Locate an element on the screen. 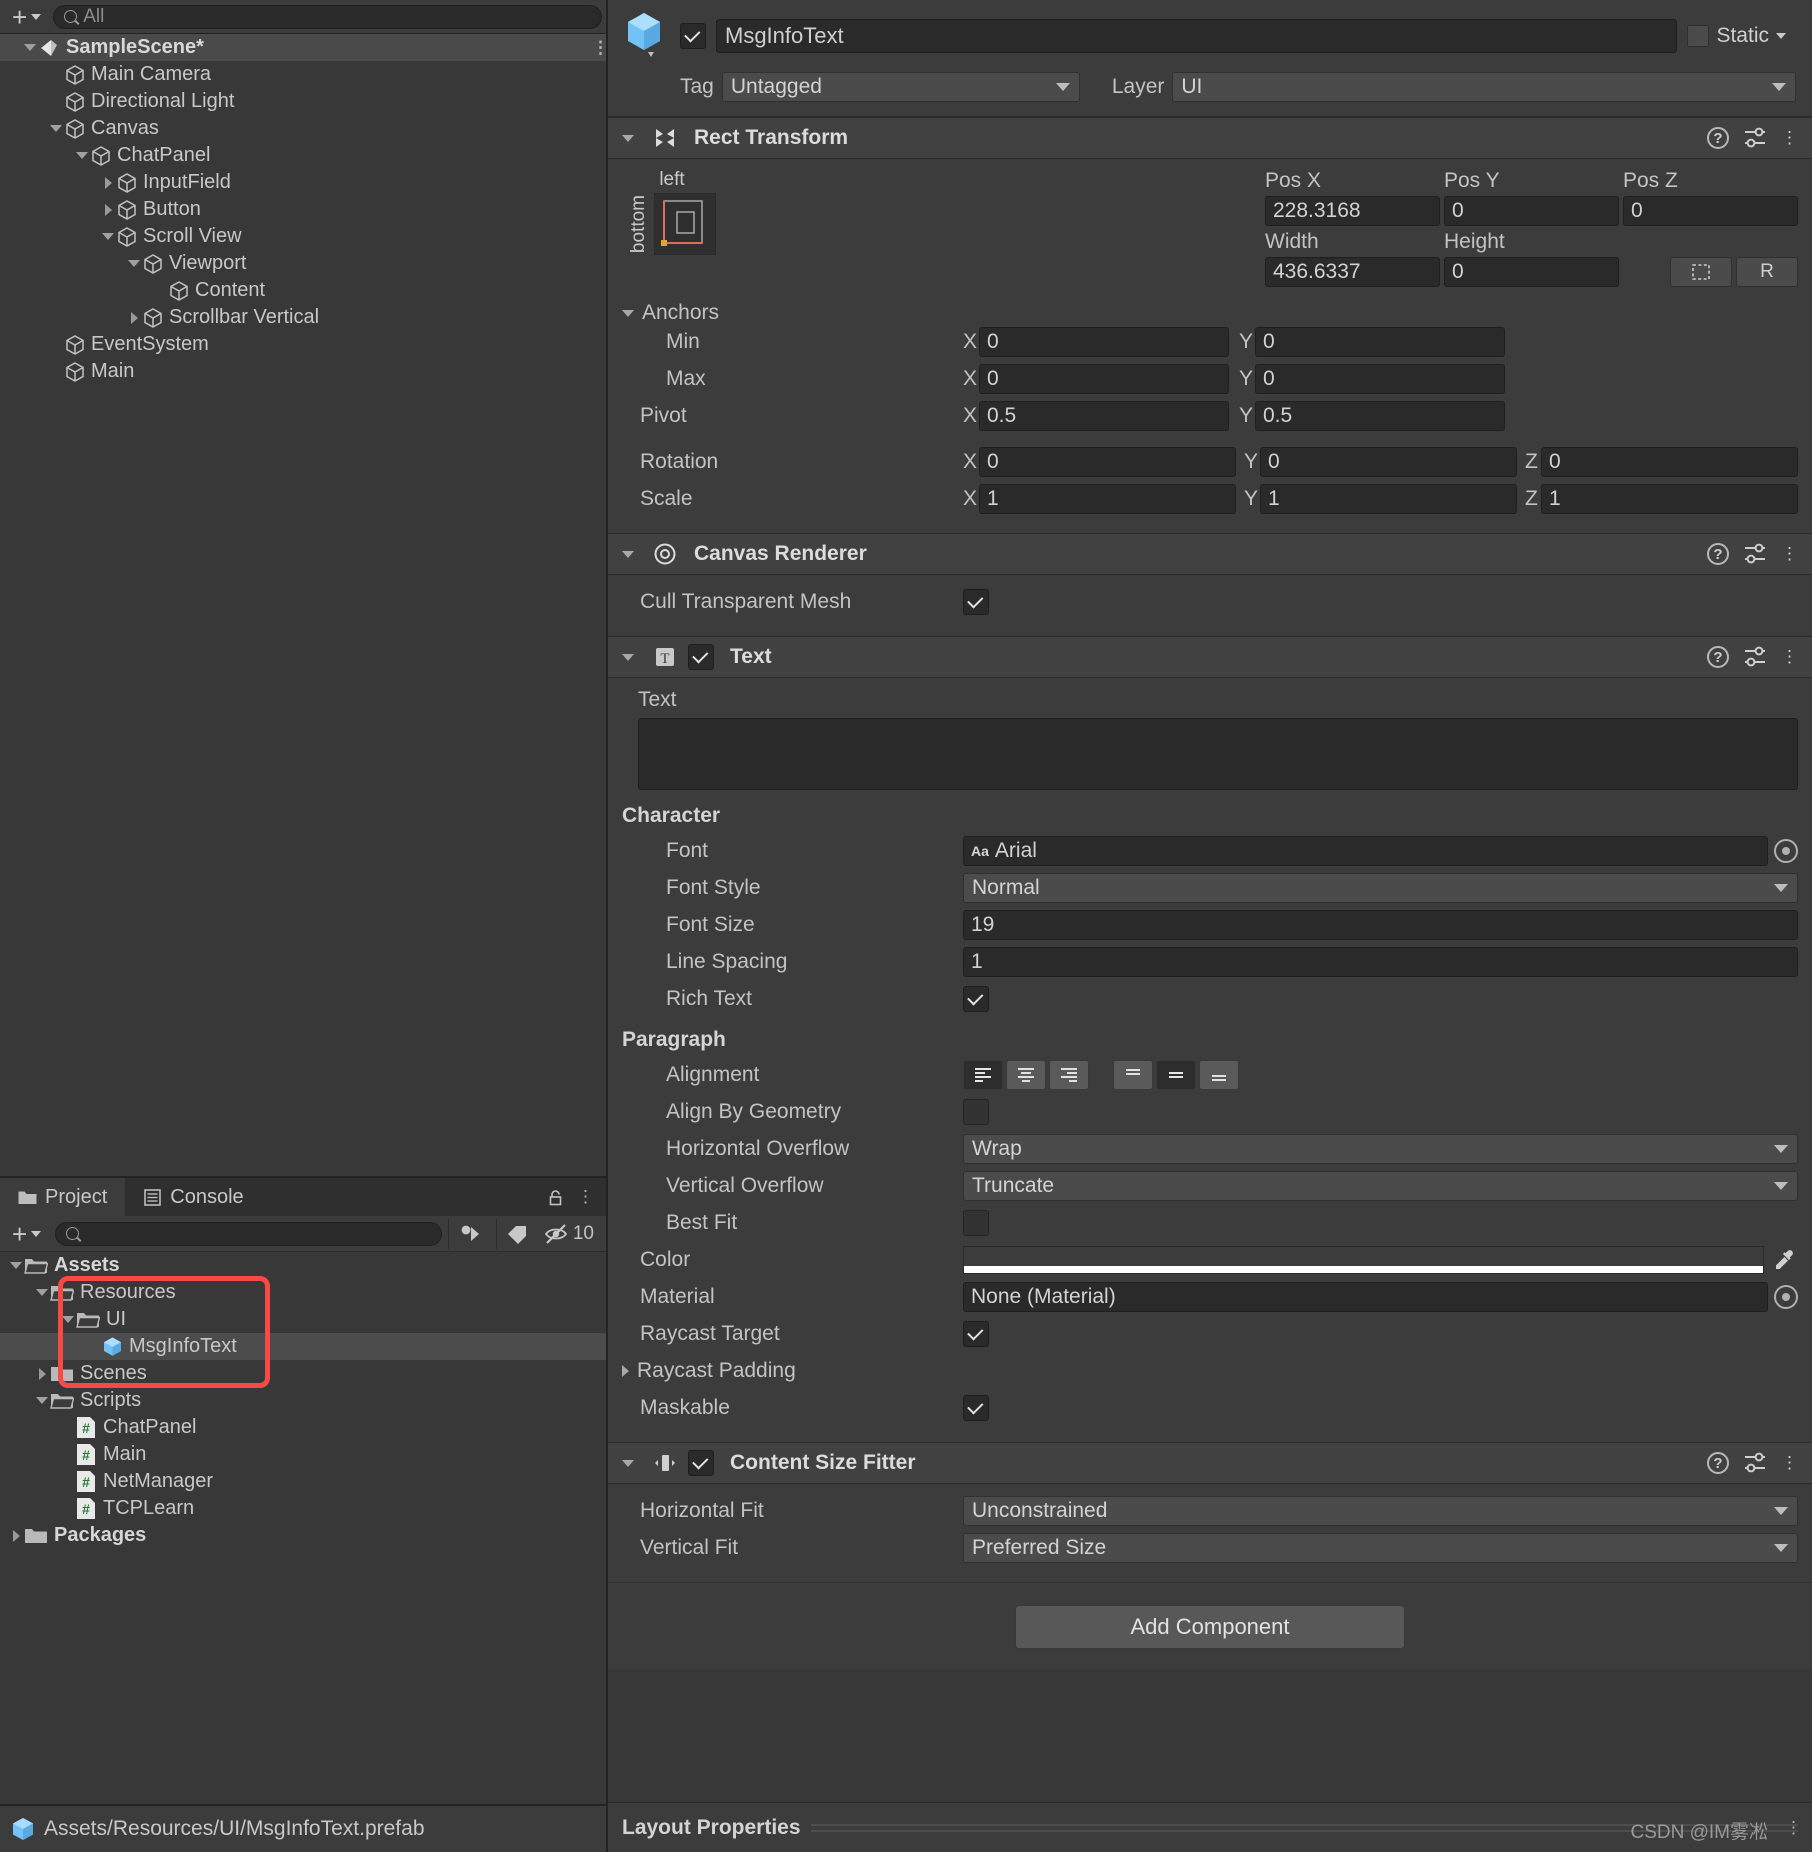  blueprint-mode-button is located at coordinates (1701, 272).